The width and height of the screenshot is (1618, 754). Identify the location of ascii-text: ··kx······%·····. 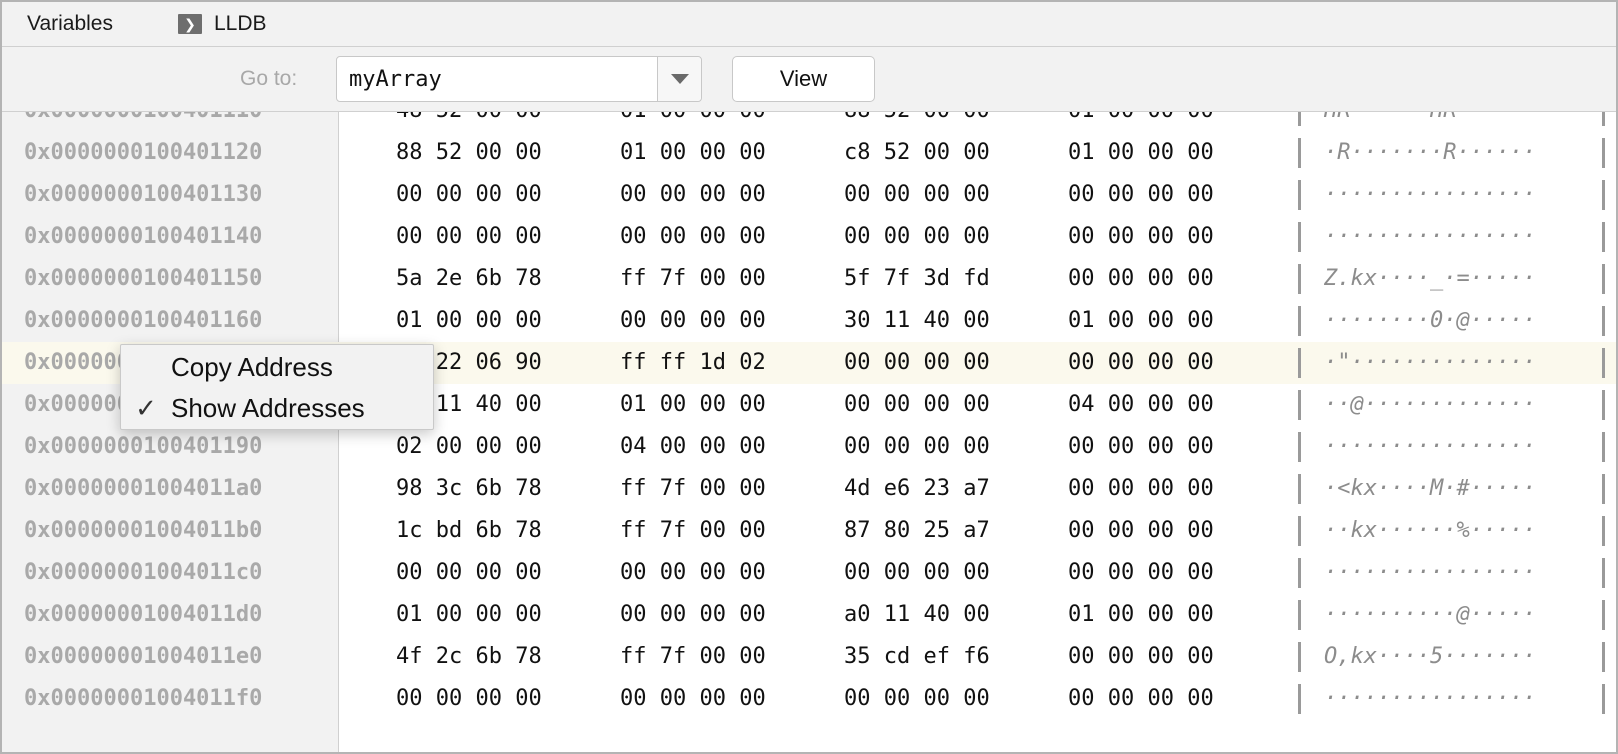
(1430, 530).